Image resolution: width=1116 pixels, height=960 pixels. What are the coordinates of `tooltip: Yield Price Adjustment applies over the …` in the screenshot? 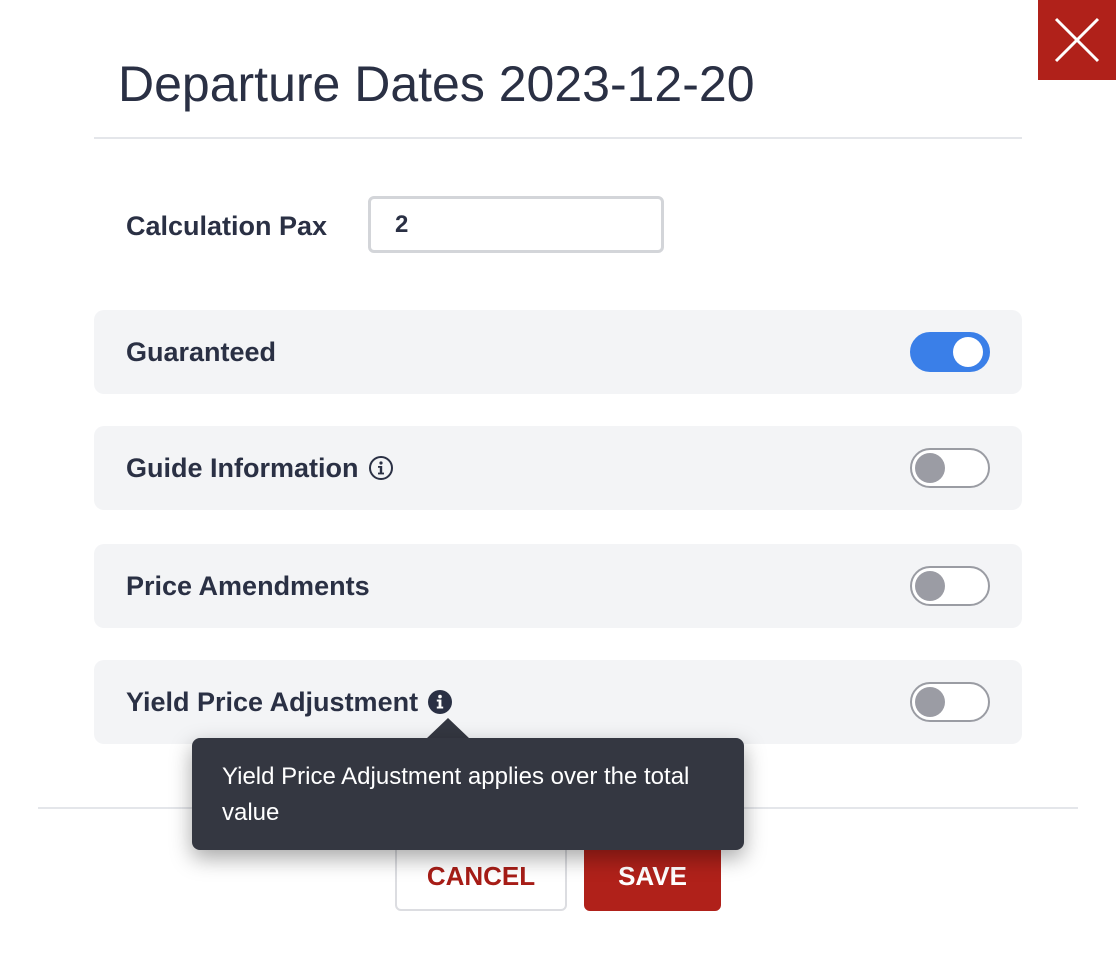 It's located at (468, 794).